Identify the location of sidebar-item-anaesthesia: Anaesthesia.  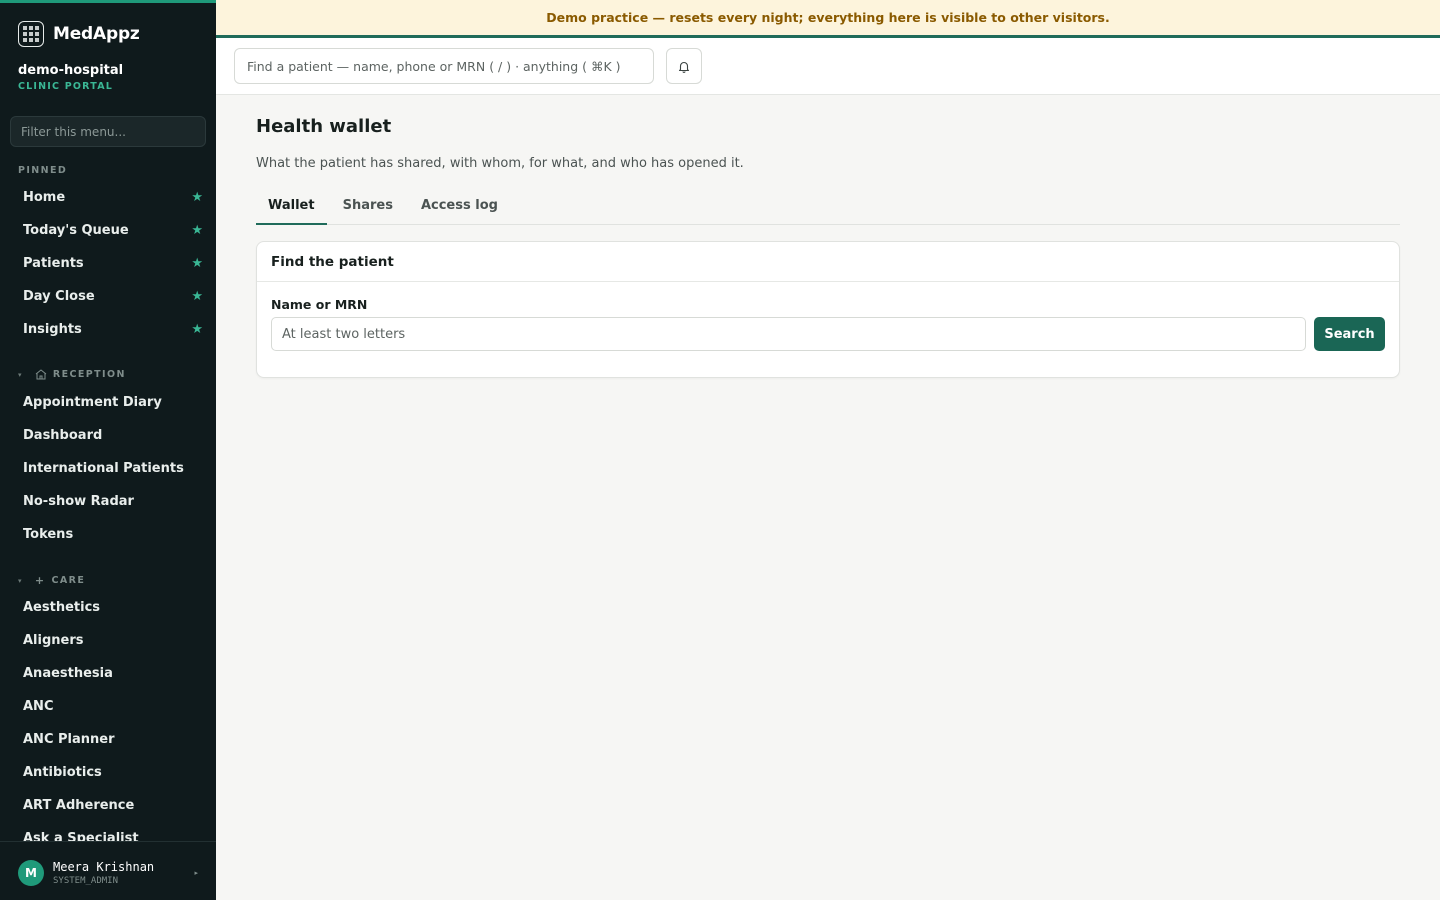
(113, 673).